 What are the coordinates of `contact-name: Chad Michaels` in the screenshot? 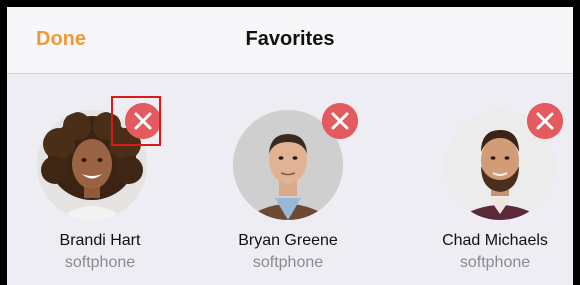 It's located at (495, 240).